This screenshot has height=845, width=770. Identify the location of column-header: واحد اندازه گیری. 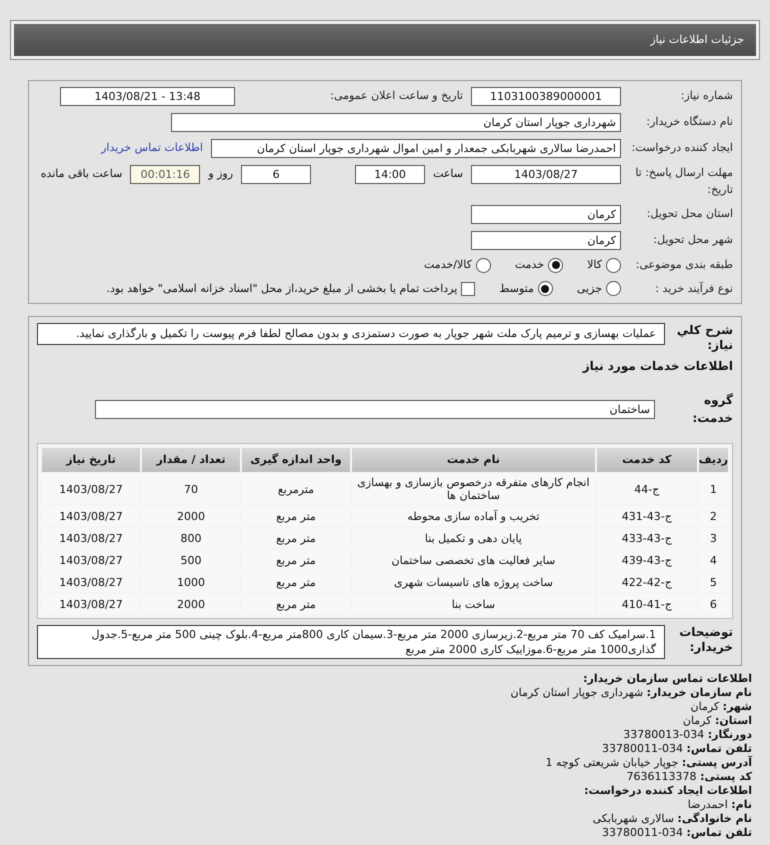
(296, 460).